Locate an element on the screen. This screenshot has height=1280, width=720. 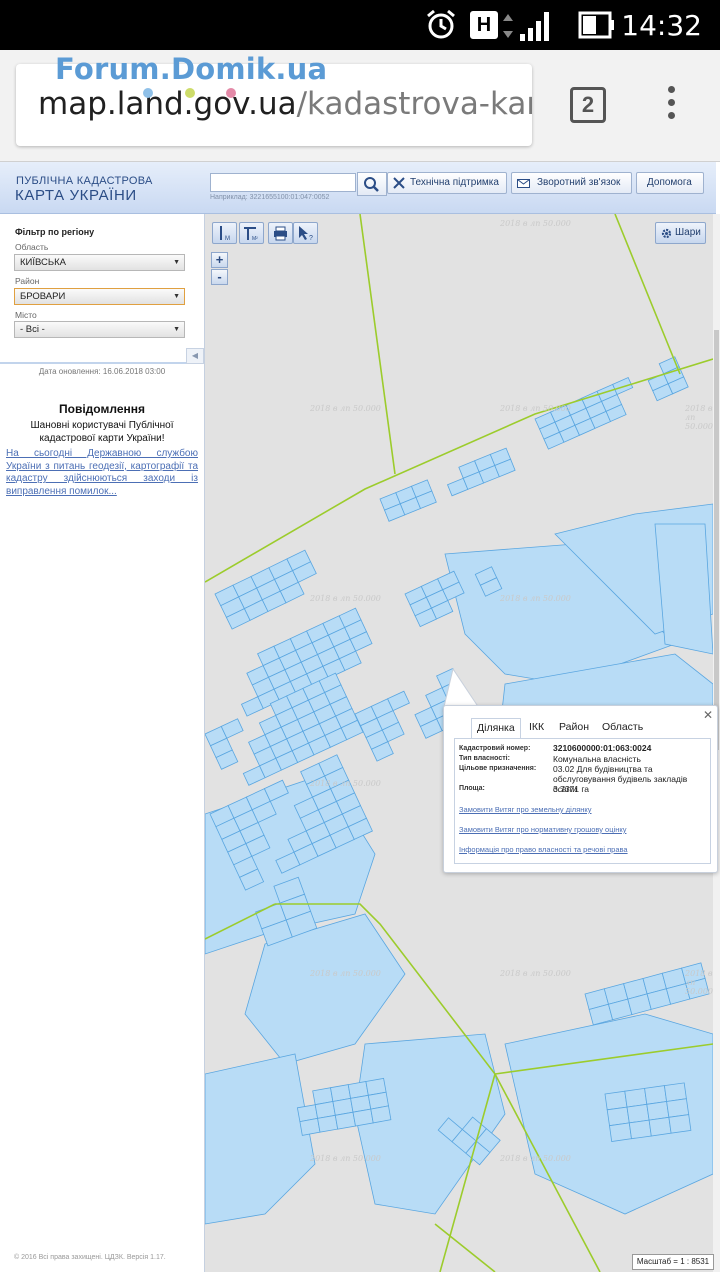
logo-line-2: КАРТА УКРАЇНИ is located at coordinates (76, 195).